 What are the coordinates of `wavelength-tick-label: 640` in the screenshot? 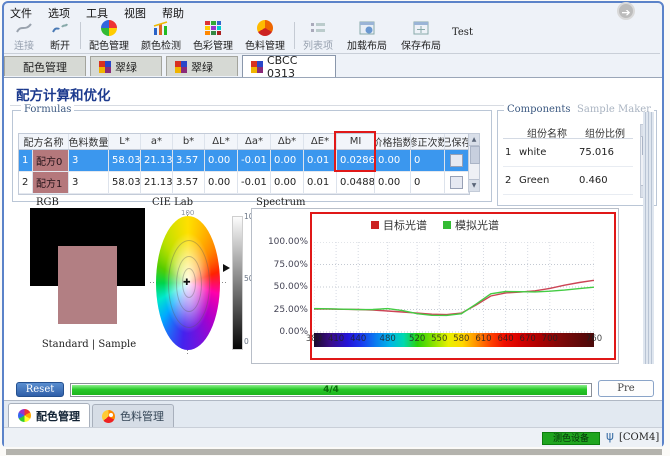 It's located at (505, 339).